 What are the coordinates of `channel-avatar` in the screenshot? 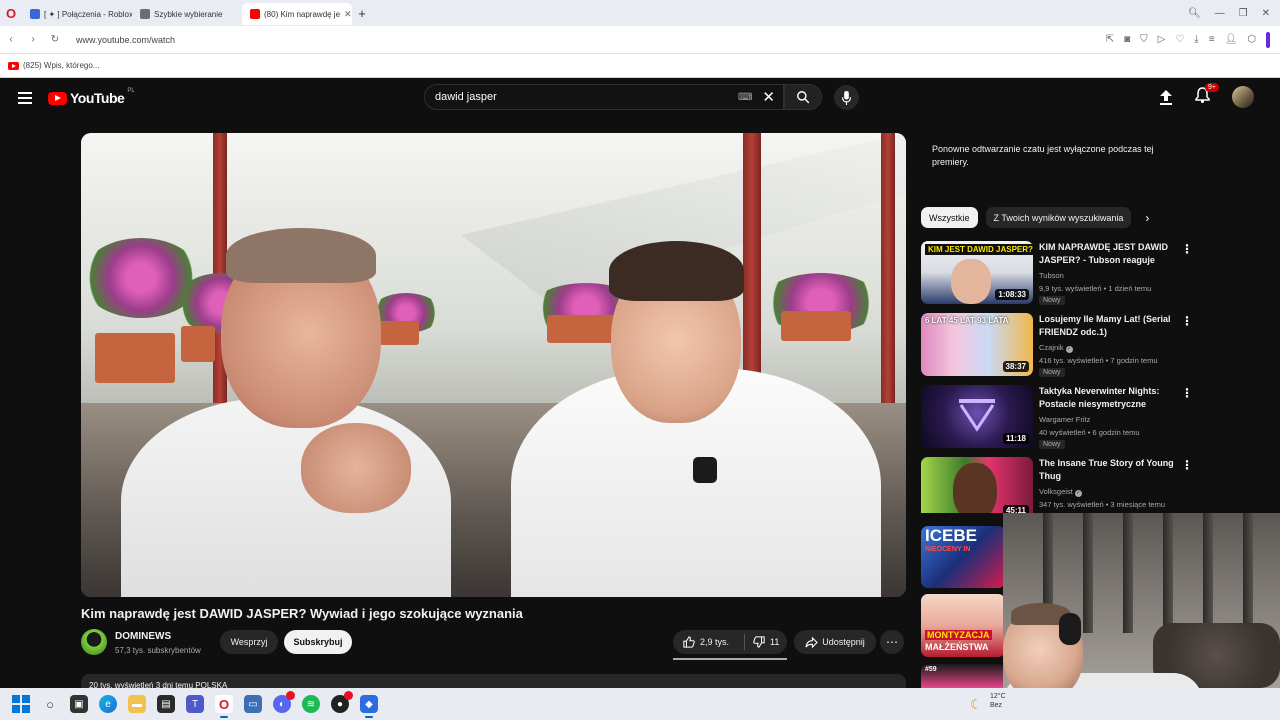 It's located at (94, 642).